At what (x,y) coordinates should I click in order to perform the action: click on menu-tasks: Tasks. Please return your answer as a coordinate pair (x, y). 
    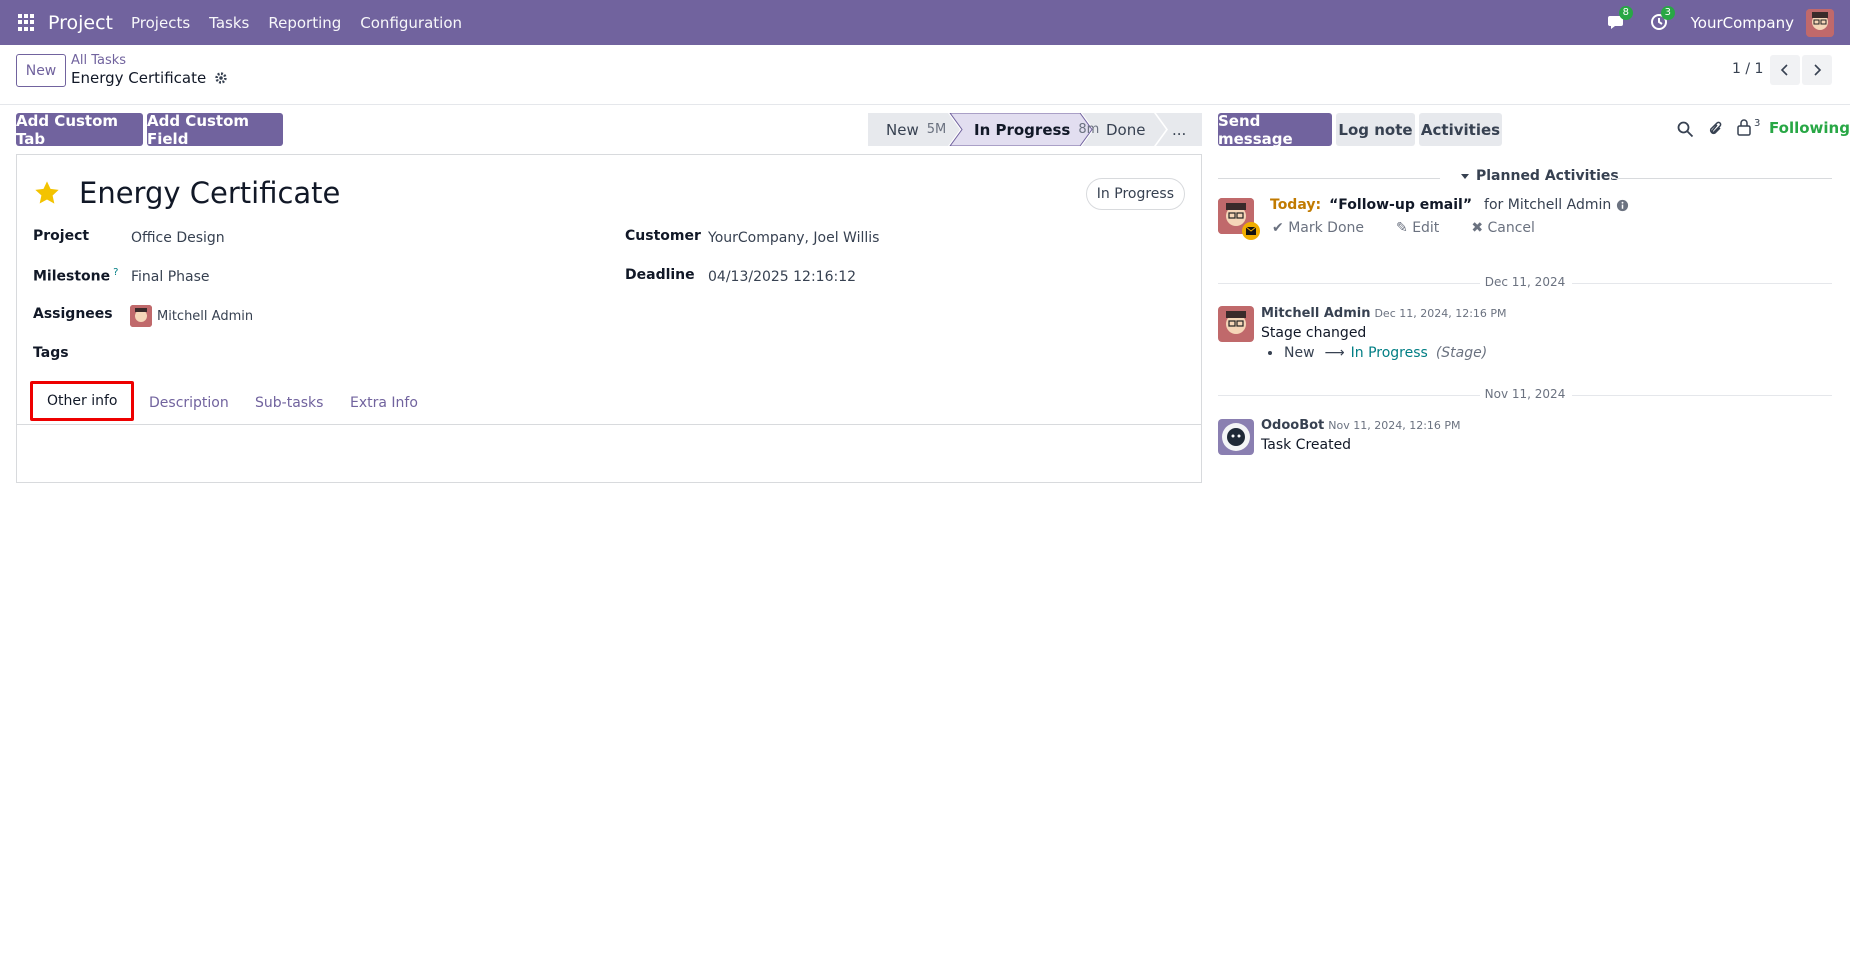
    Looking at the image, I should click on (229, 23).